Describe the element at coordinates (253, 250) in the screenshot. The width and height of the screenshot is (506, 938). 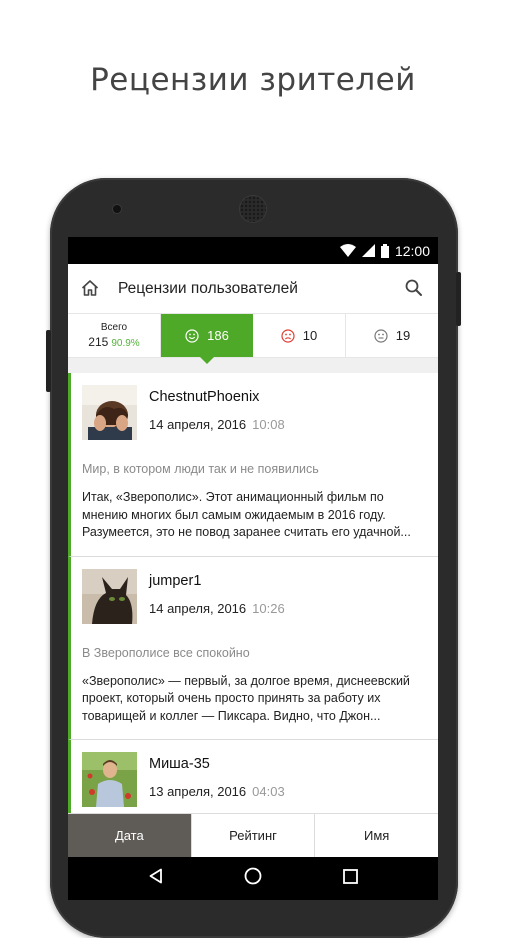
I see `status-bar: 12:00` at that location.